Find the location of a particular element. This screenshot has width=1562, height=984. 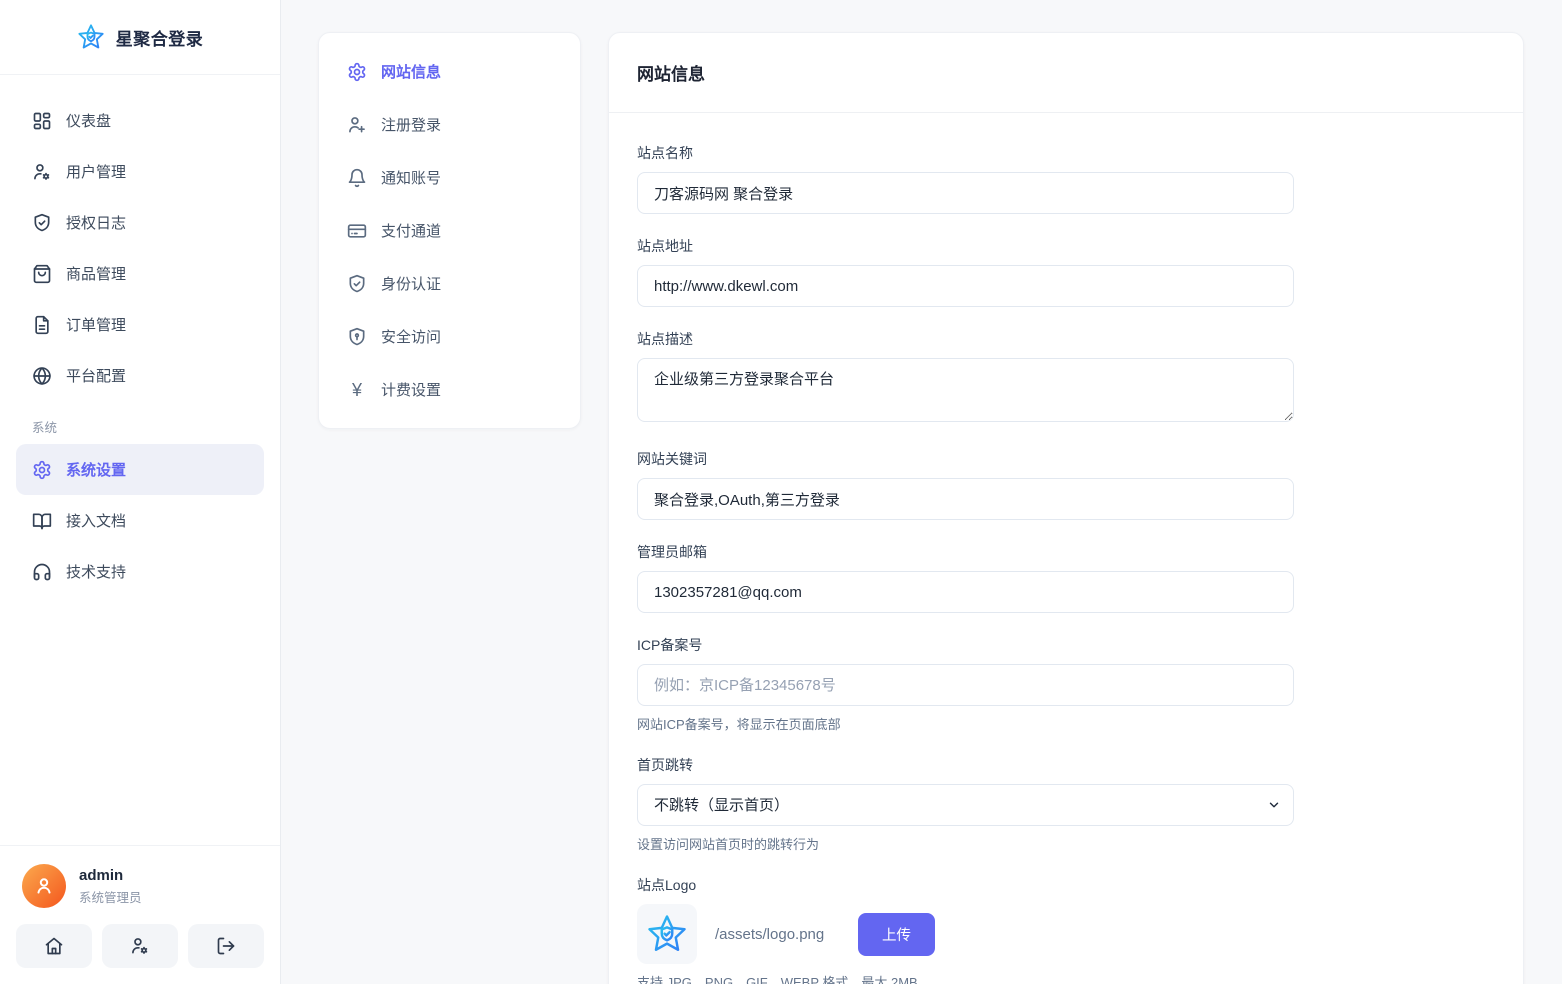

tab-notify-account: 通知账号 is located at coordinates (449, 177).